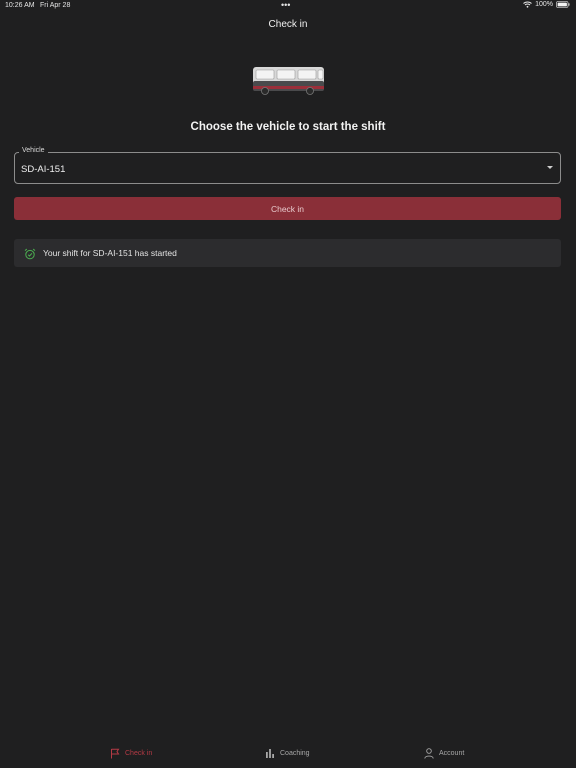 The width and height of the screenshot is (576, 768). I want to click on status-date: Fri Apr 28, so click(55, 5).